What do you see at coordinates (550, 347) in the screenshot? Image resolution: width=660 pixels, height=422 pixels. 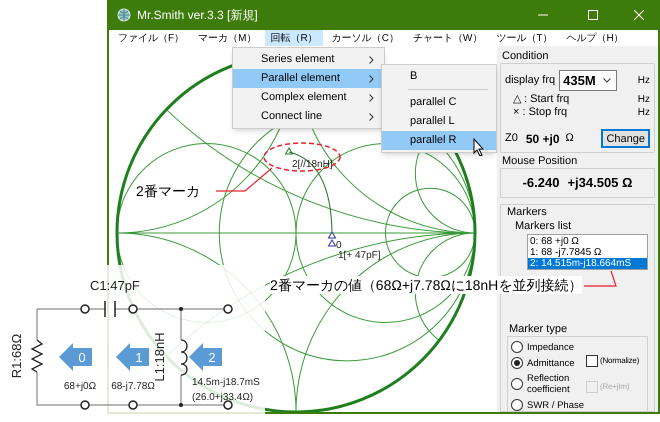 I see `option-label: Impedance` at bounding box center [550, 347].